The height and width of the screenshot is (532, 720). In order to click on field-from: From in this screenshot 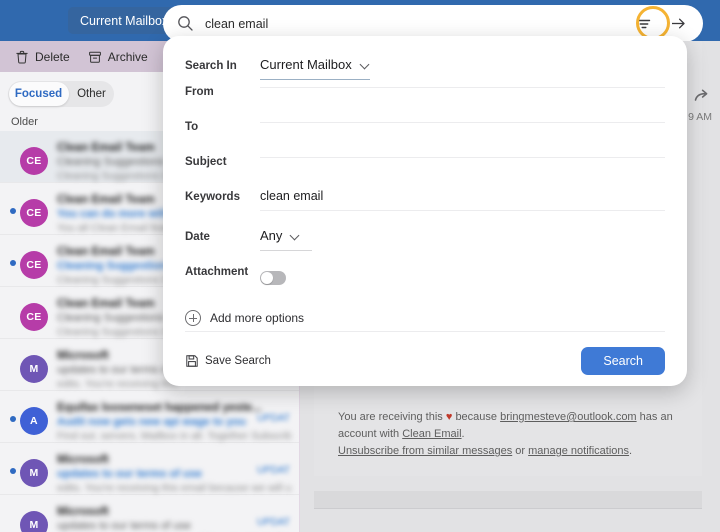, I will do `click(425, 93)`.